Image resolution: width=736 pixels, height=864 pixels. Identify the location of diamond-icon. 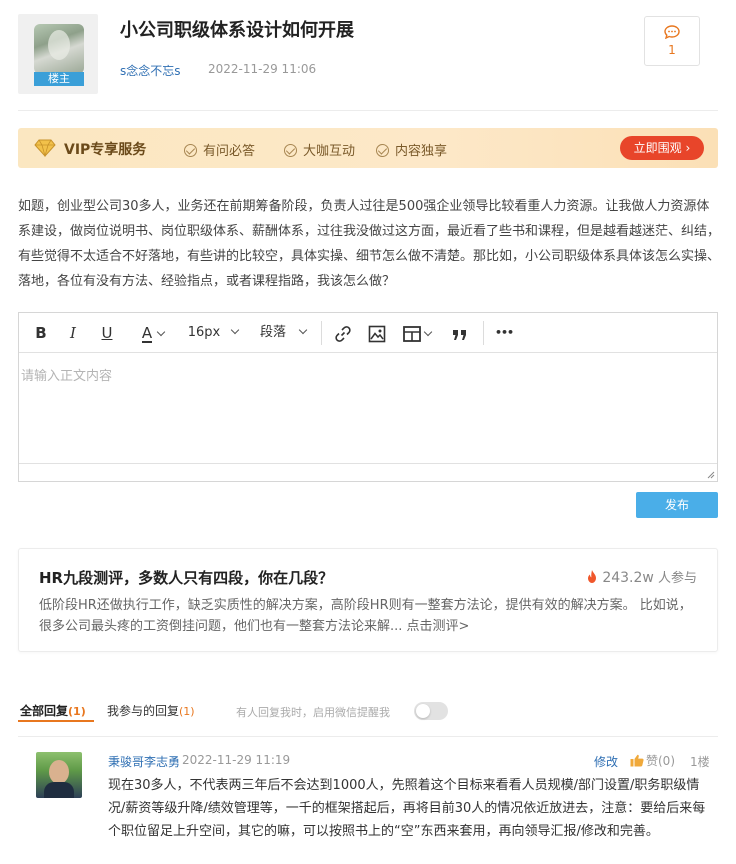
(45, 148).